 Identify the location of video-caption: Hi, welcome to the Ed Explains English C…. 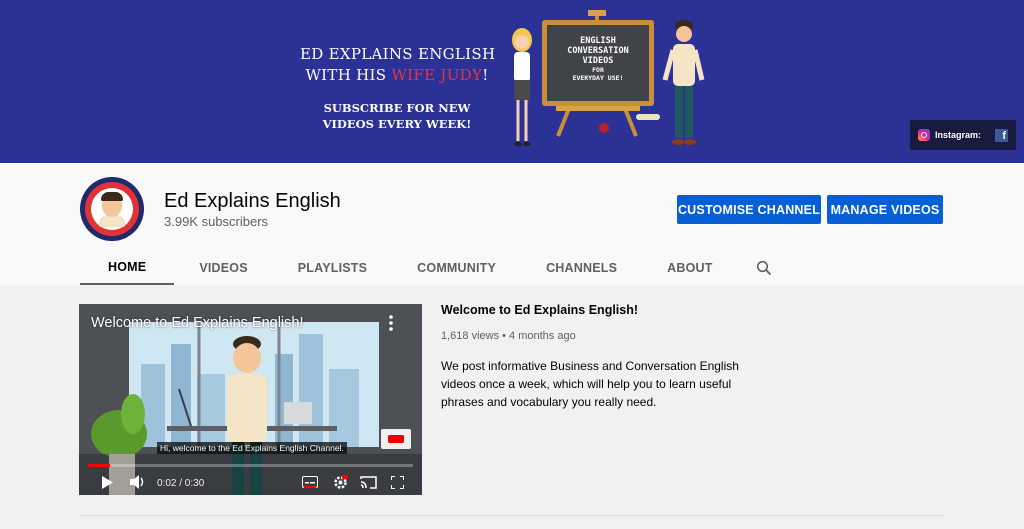
(252, 448).